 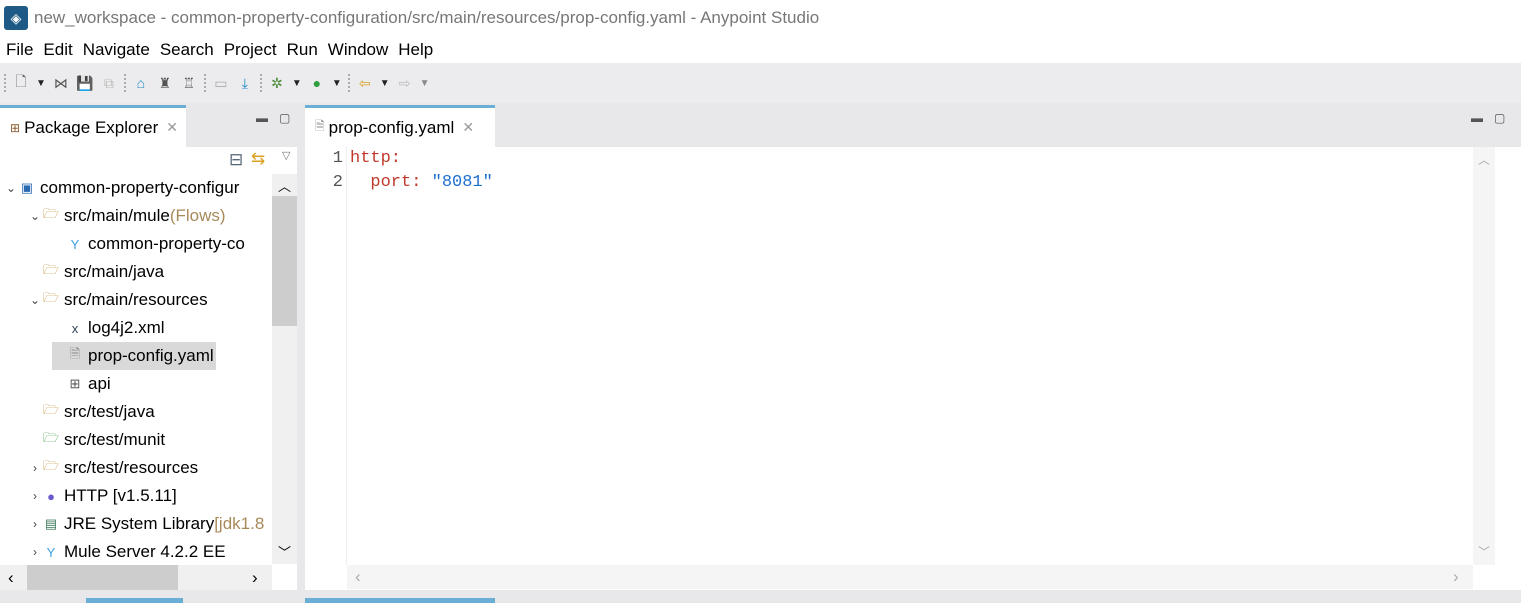 What do you see at coordinates (61, 83) in the screenshot?
I see `mule-link-icon: ⋈` at bounding box center [61, 83].